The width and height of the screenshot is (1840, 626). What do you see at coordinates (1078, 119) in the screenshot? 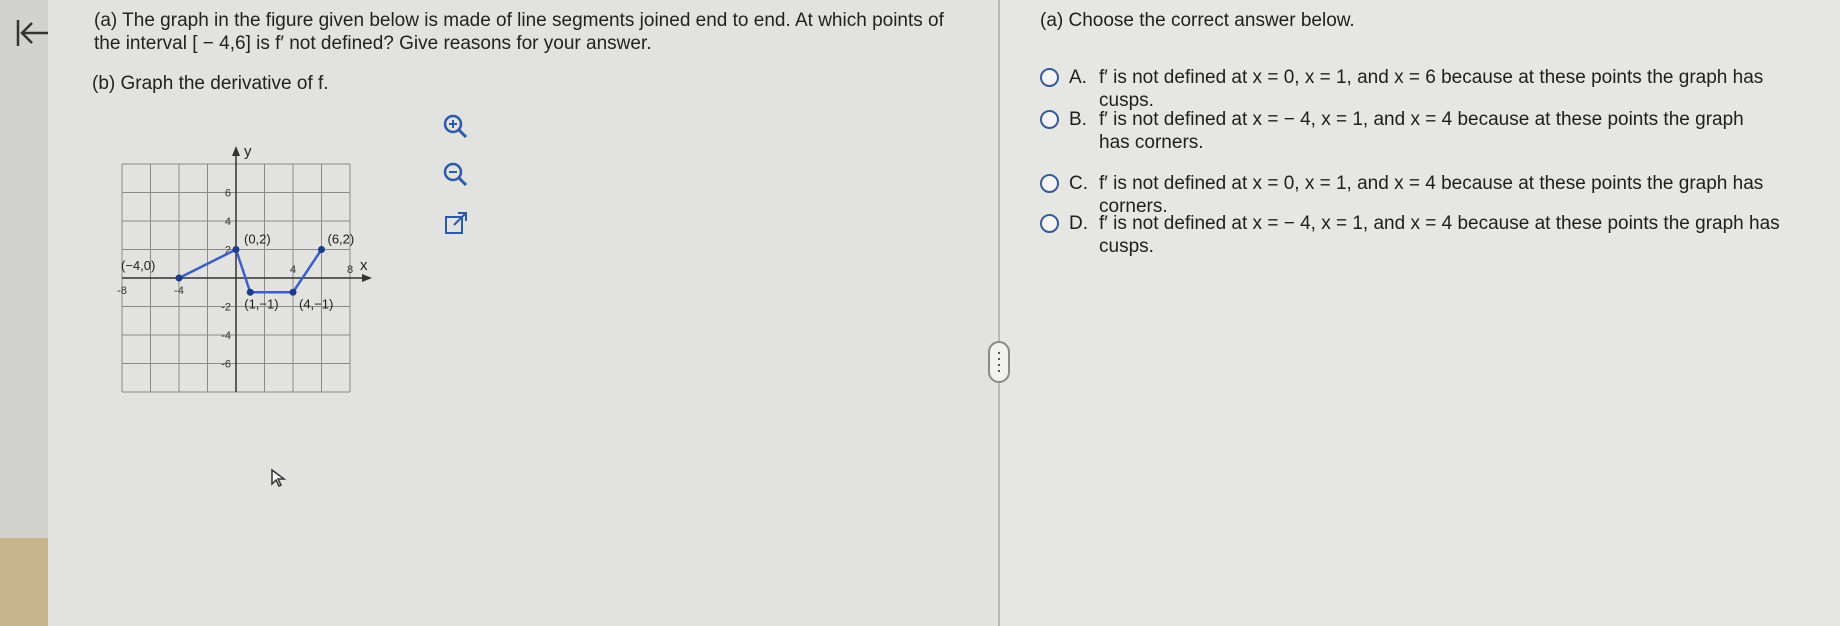
I see `option-b-letter: B.` at bounding box center [1078, 119].